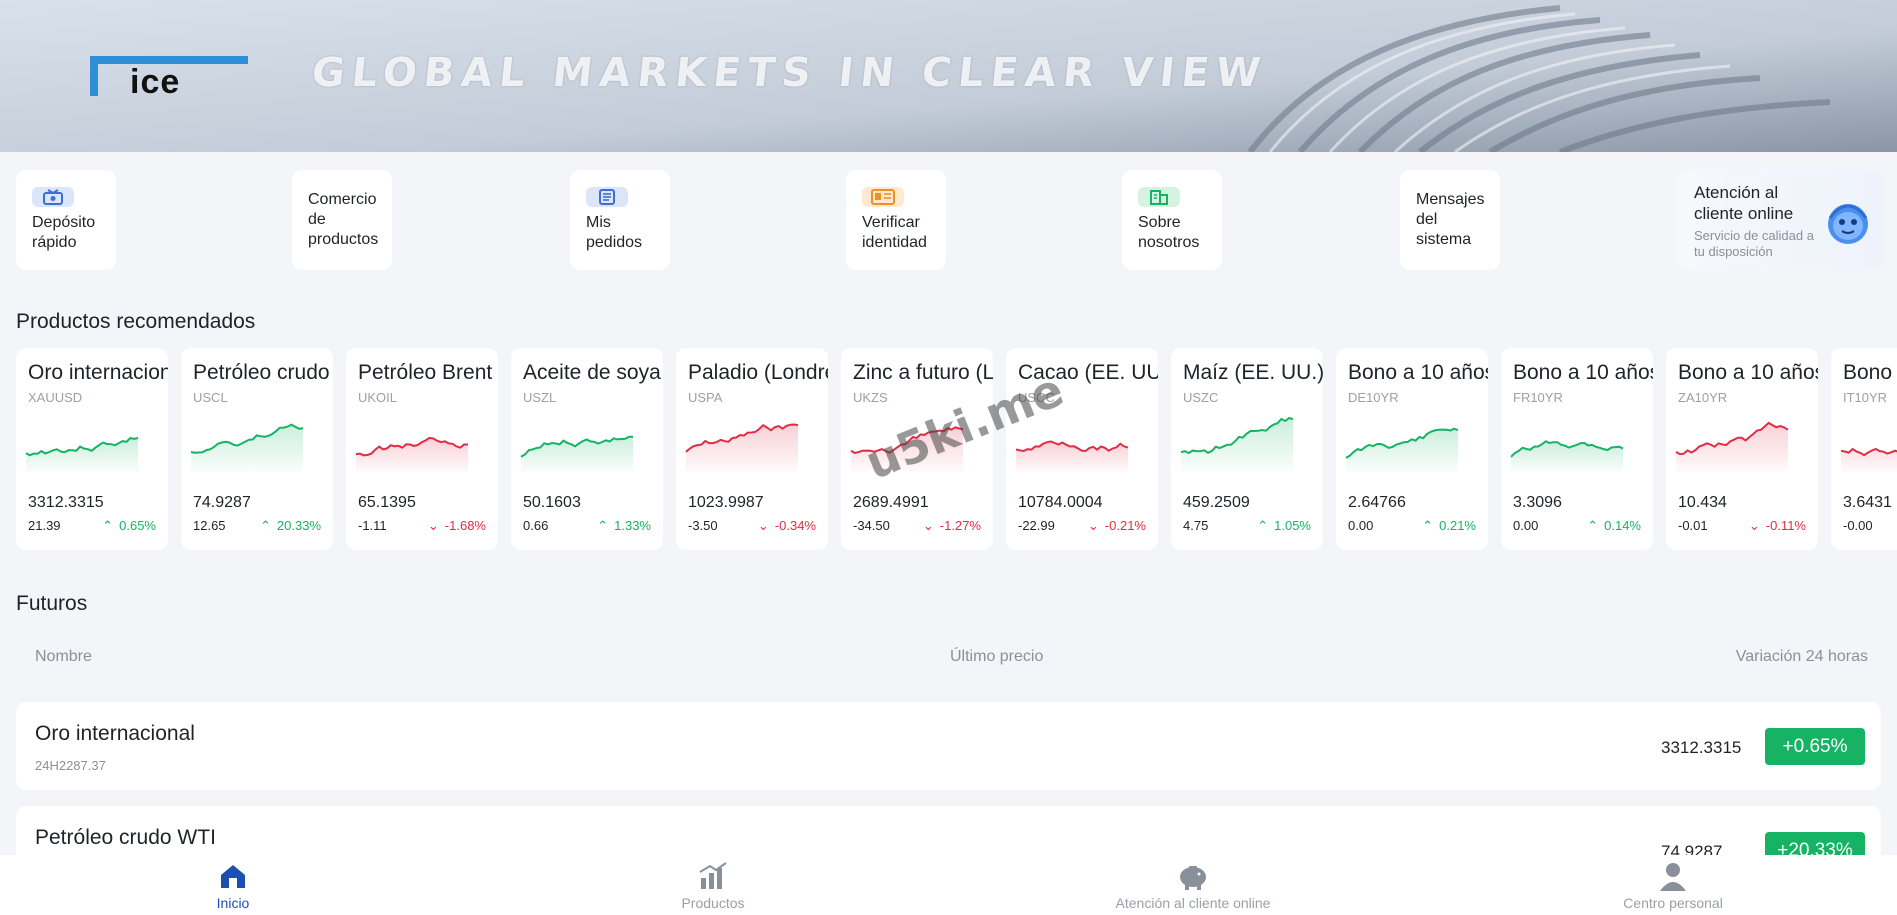 Image resolution: width=1897 pixels, height=915 pixels. What do you see at coordinates (70, 765) in the screenshot?
I see `futures-row-volume: 24H2287.37` at bounding box center [70, 765].